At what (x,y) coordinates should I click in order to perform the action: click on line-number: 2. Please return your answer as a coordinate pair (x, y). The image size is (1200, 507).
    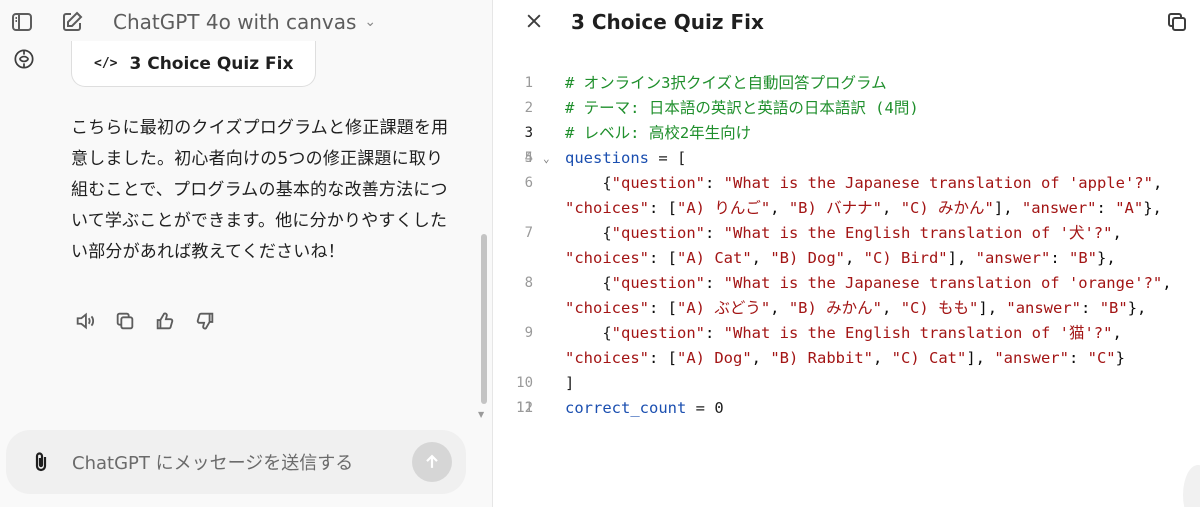
    Looking at the image, I should click on (528, 108).